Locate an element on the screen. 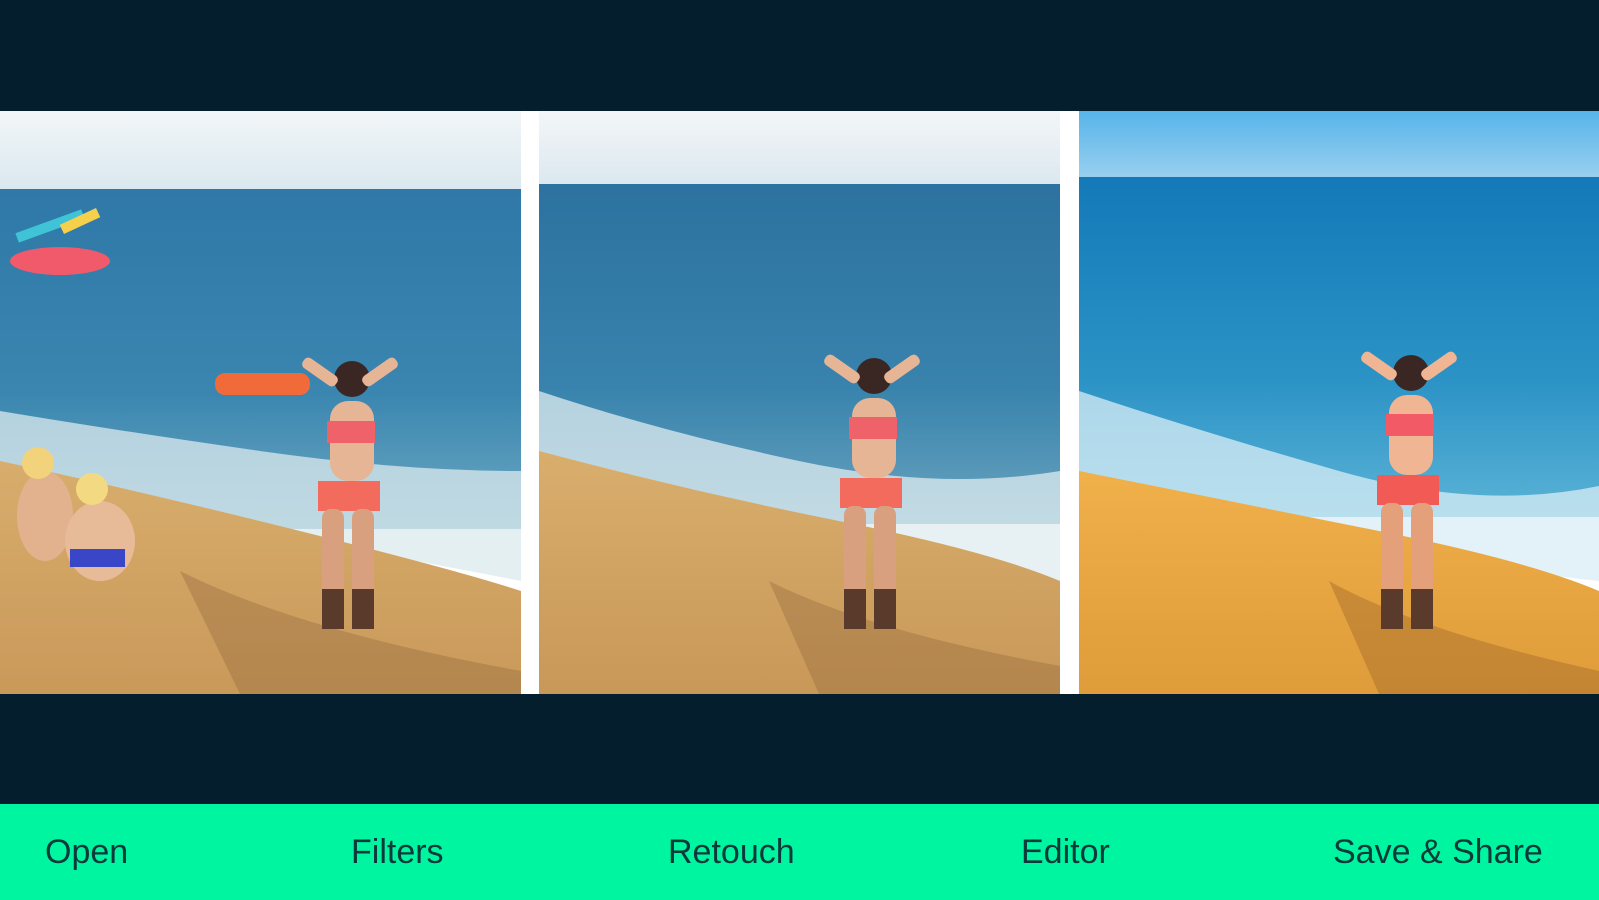  bottom-toolbar: Open Filters Retouch Editor Save & Share is located at coordinates (799, 852).